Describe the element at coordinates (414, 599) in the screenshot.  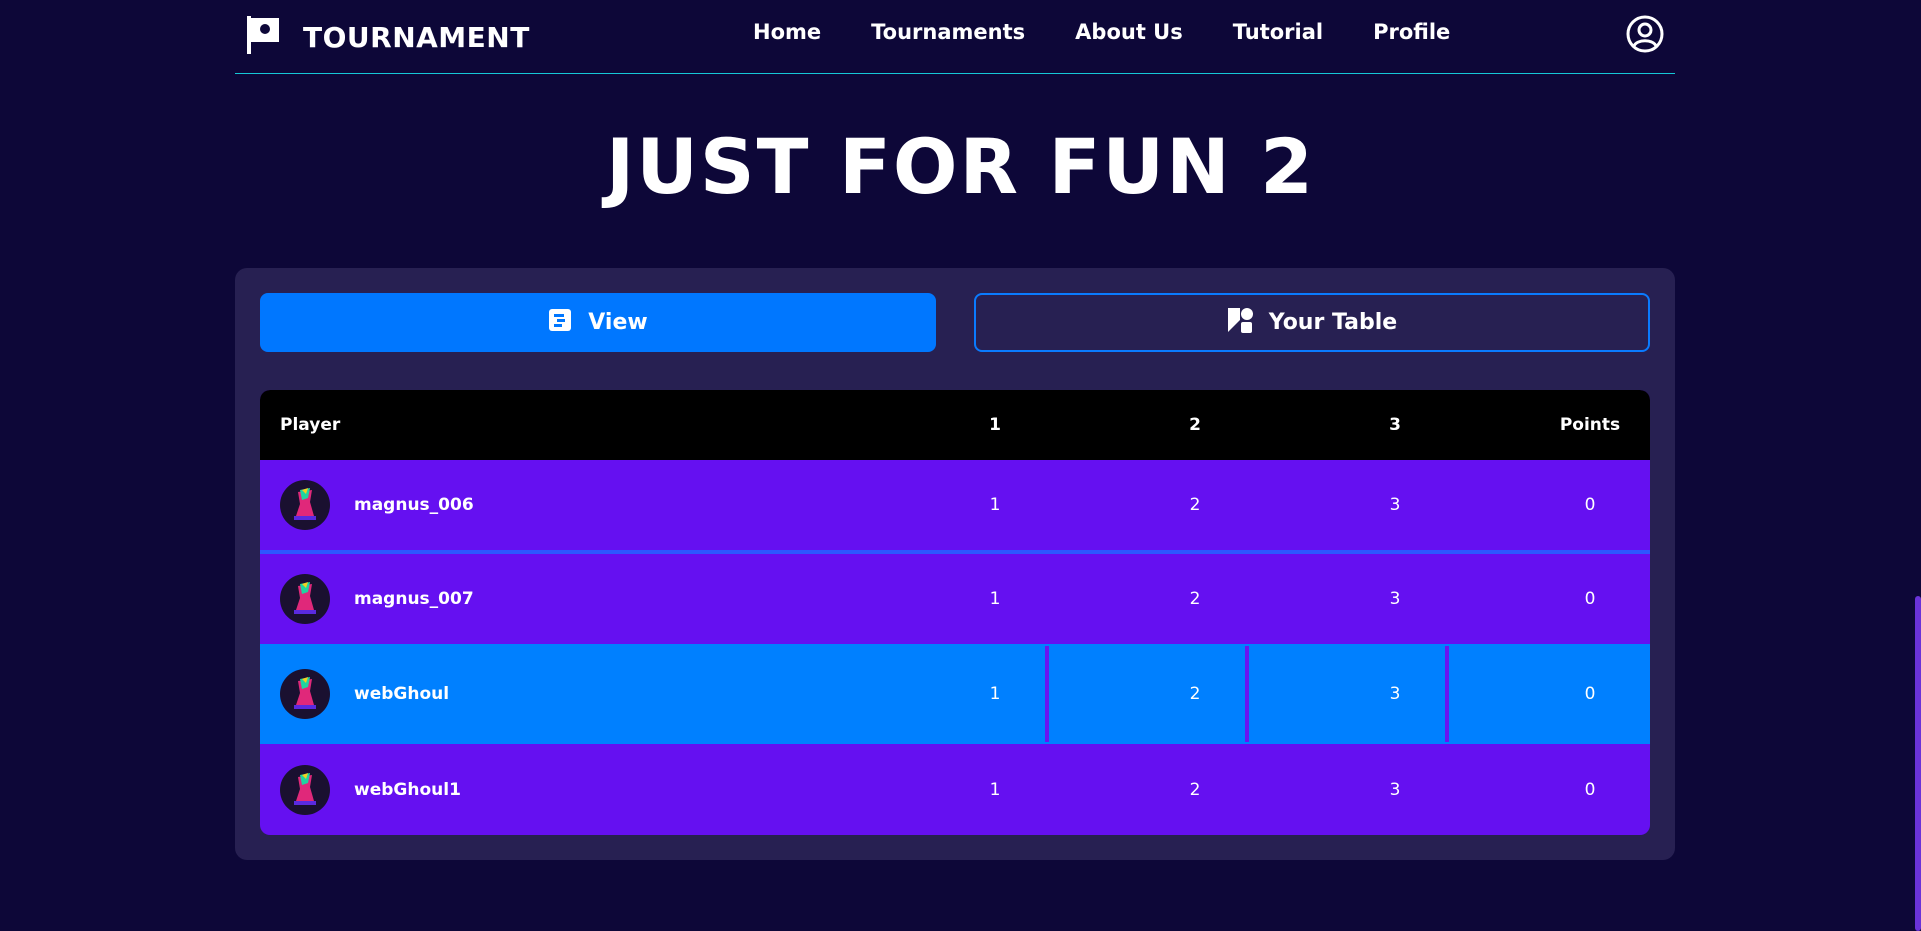
I see `player-name: magnus_007` at that location.